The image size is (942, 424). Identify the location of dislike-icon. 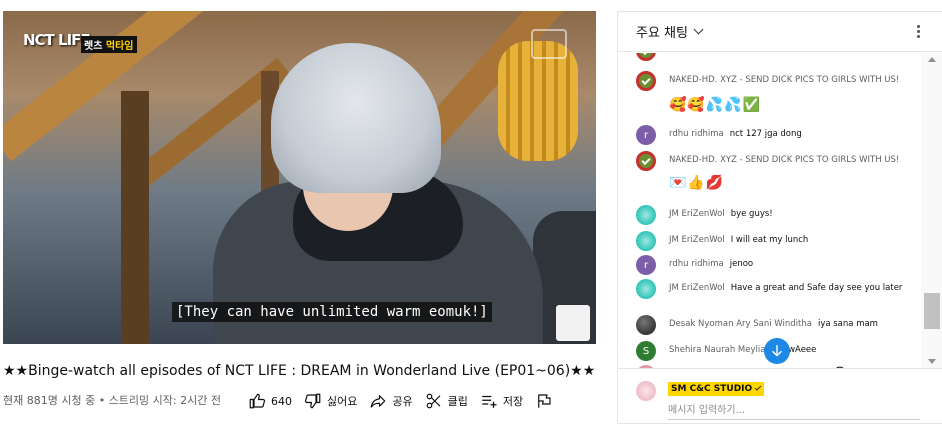
(312, 401).